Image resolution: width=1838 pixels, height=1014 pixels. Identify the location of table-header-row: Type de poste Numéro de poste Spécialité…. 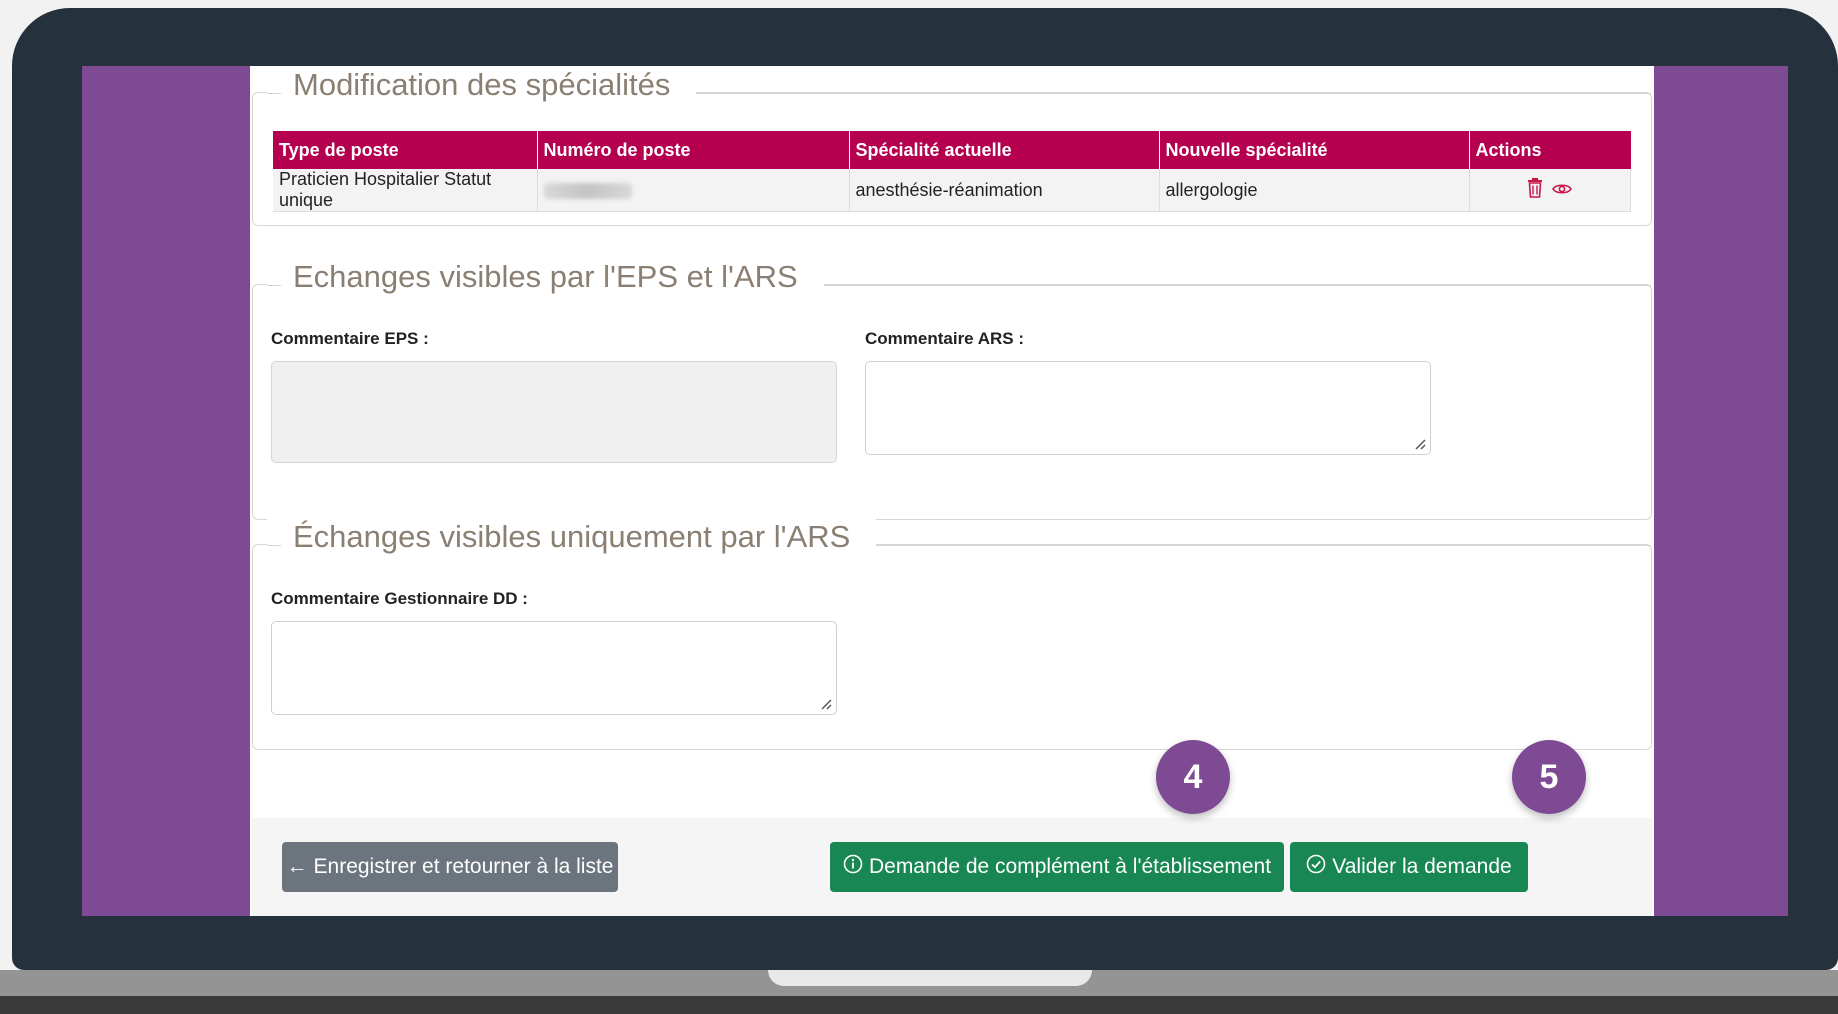
(952, 150).